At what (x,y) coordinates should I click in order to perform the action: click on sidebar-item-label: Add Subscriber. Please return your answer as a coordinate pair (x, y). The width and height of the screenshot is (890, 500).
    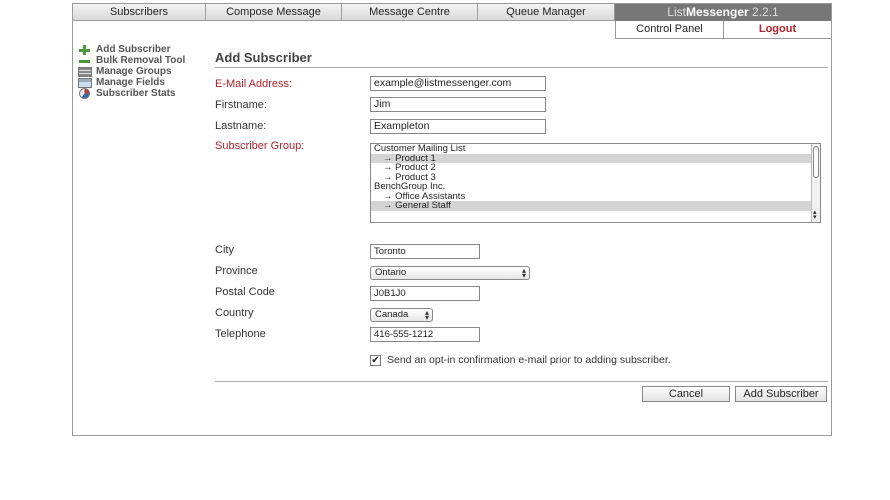
    Looking at the image, I should click on (133, 49).